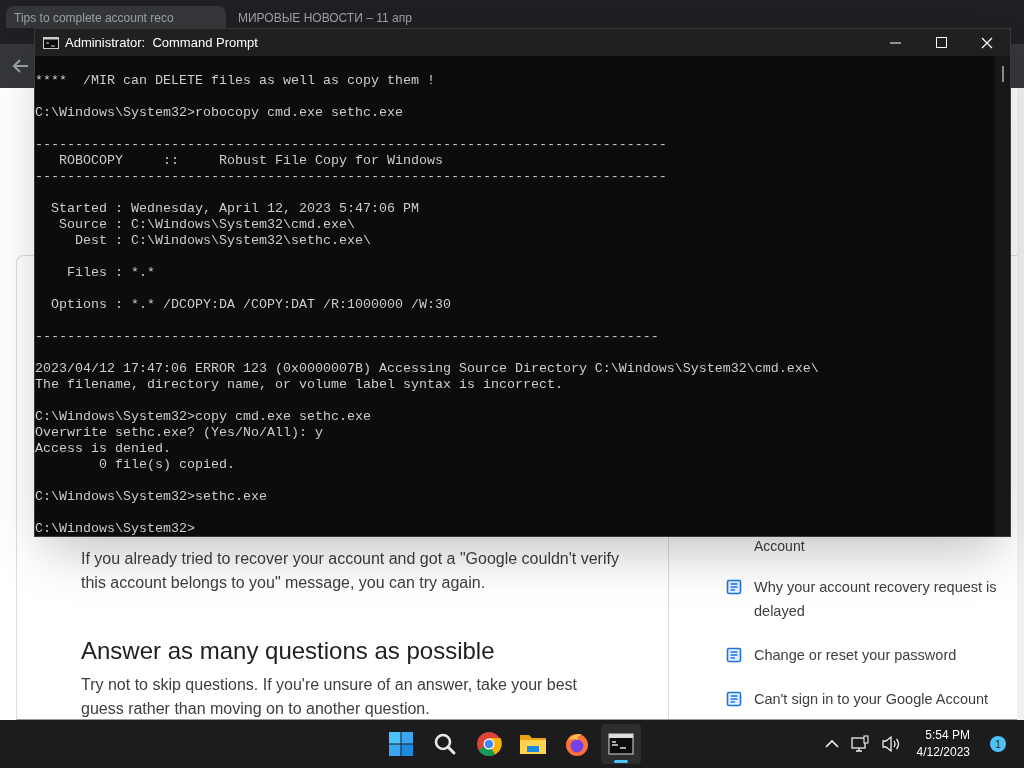 This screenshot has width=1024, height=768. What do you see at coordinates (998, 744) in the screenshot?
I see `notification-badge: 1` at bounding box center [998, 744].